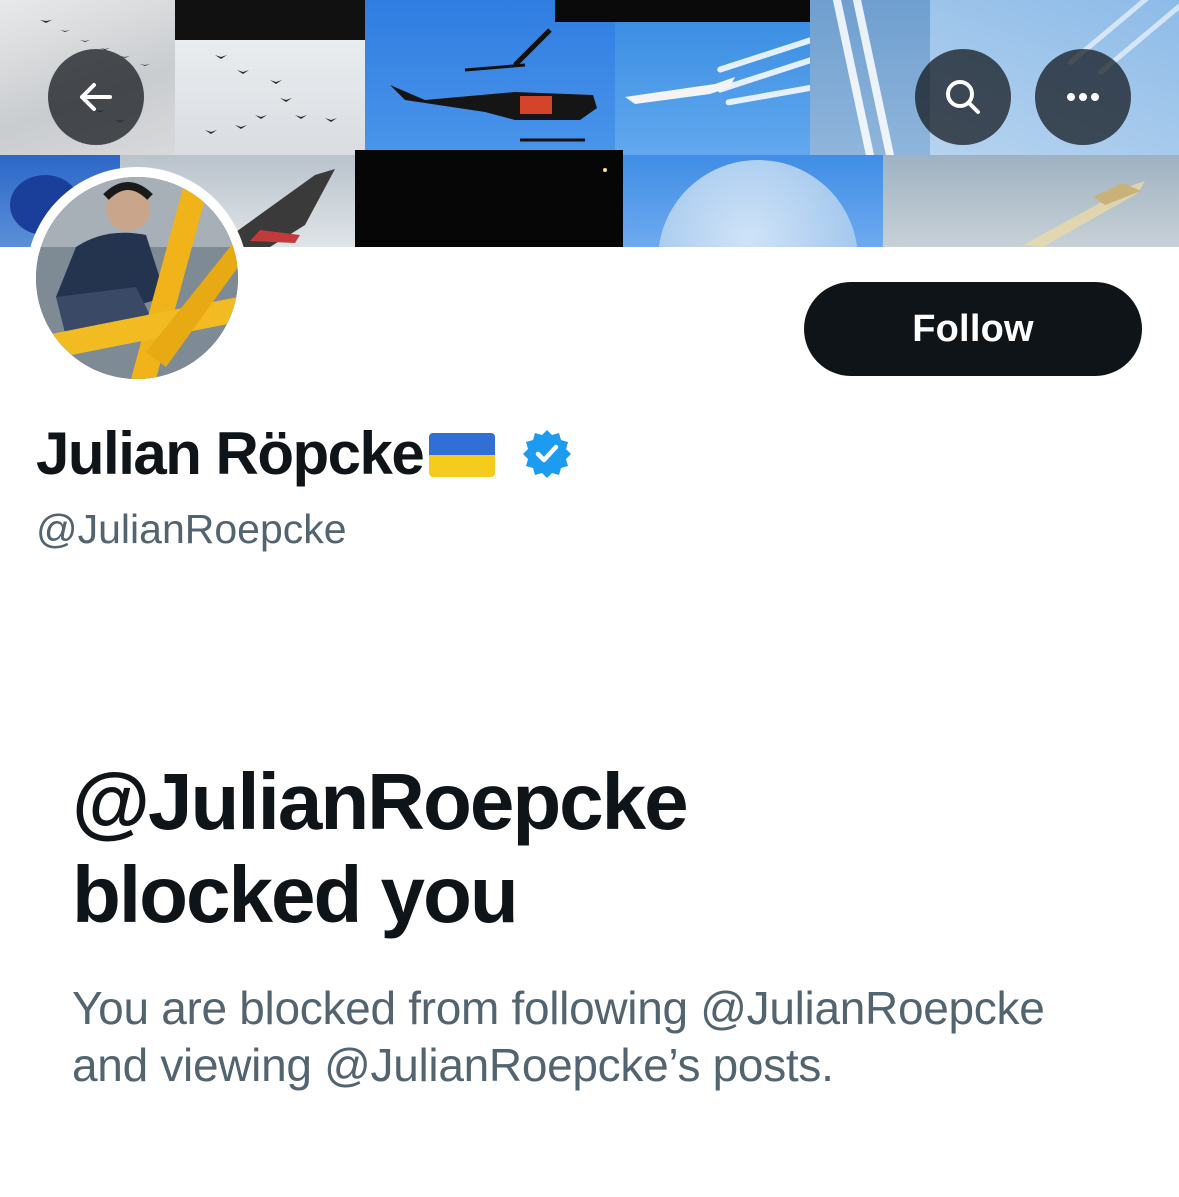 The image size is (1179, 1197). I want to click on profile-name-row: Julian Röpcke, so click(304, 453).